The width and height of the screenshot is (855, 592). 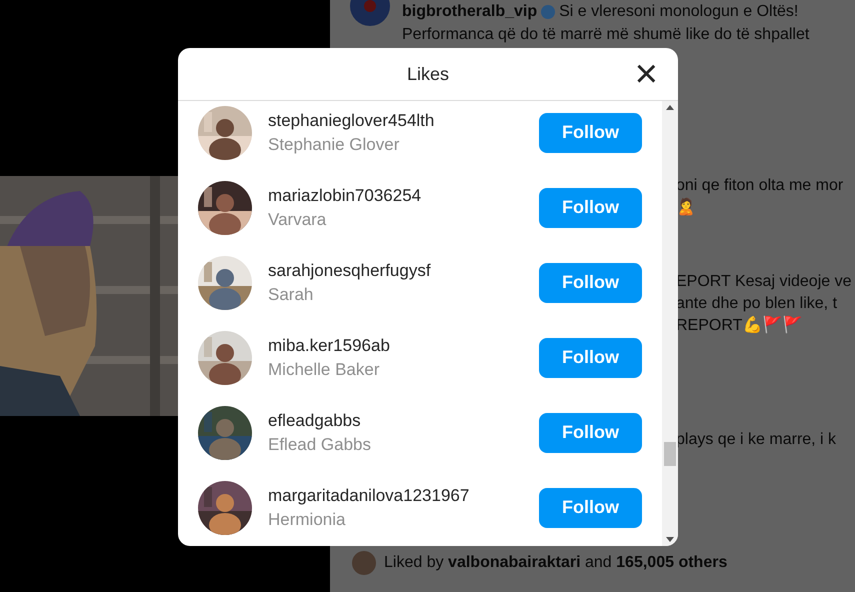 What do you see at coordinates (428, 74) in the screenshot?
I see `dialog-title: Likes` at bounding box center [428, 74].